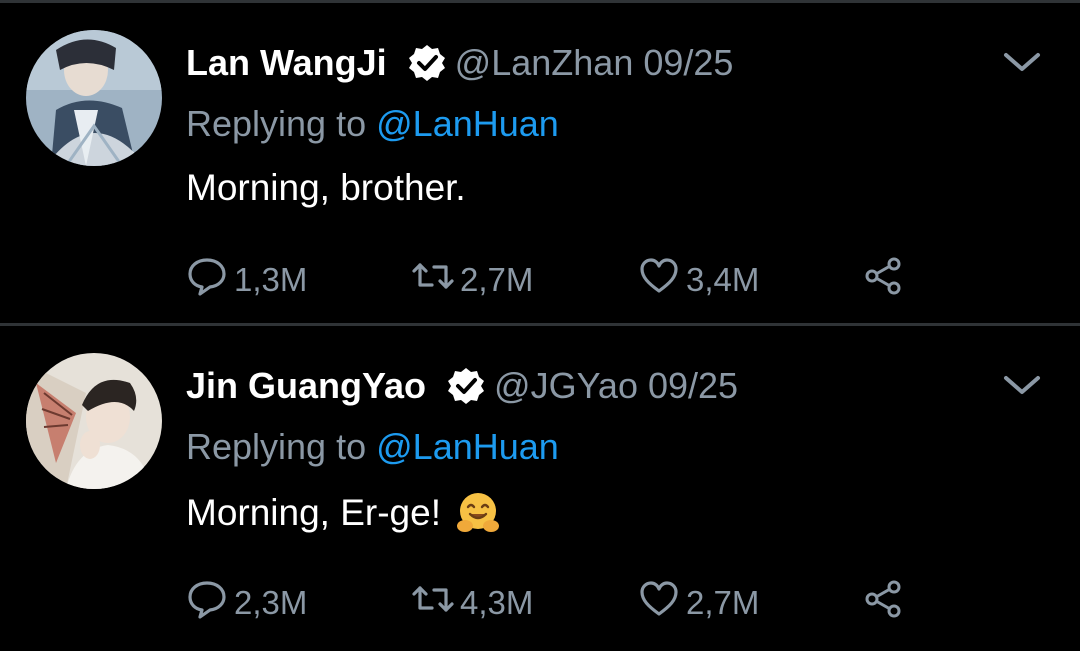 This screenshot has height=651, width=1080. I want to click on reply-button: 2,3M, so click(246, 603).